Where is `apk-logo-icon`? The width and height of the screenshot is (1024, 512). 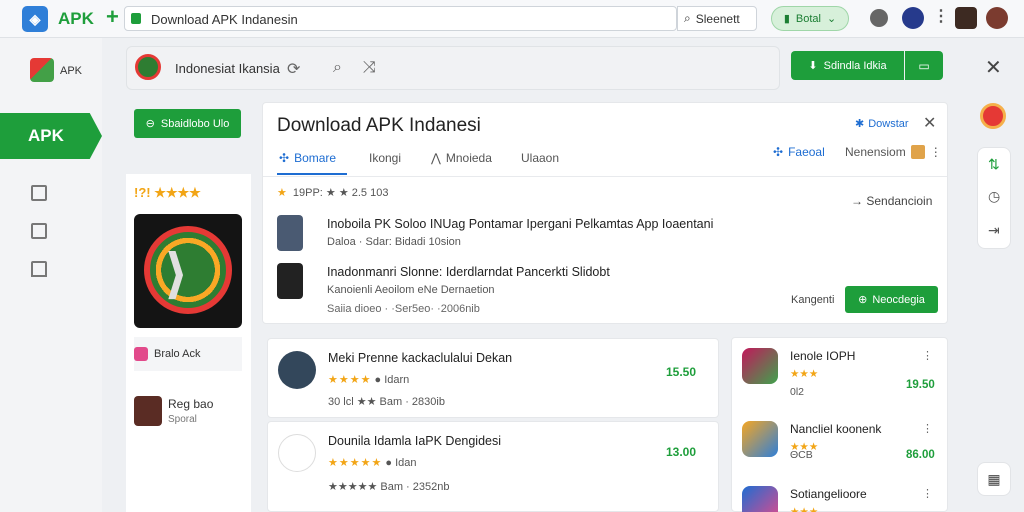 apk-logo-icon is located at coordinates (42, 70).